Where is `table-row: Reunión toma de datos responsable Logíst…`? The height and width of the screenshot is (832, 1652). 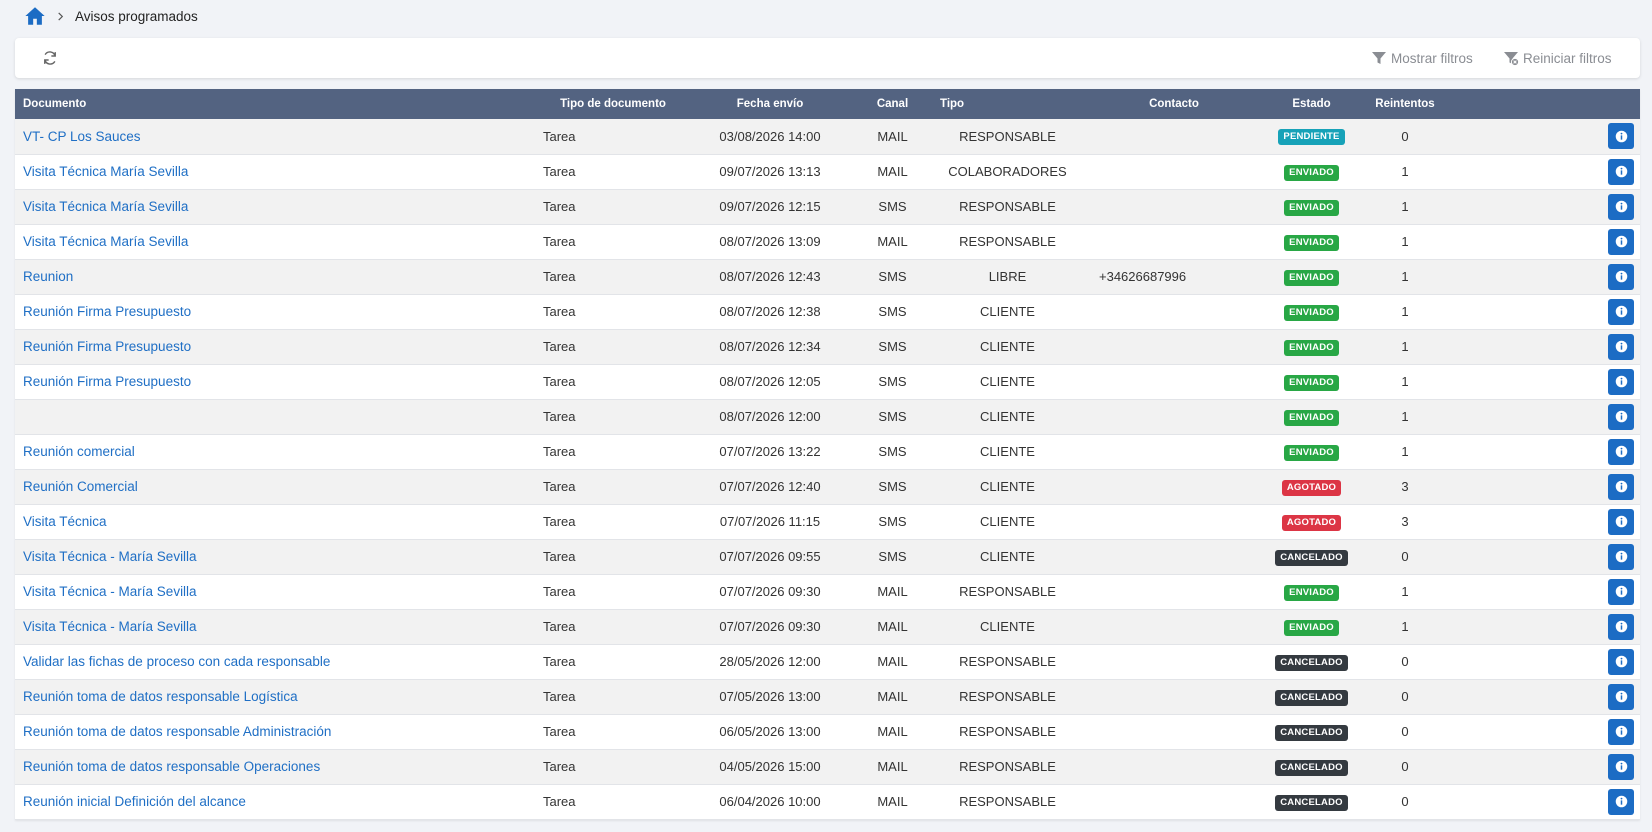 table-row: Reunión toma de datos responsable Logíst… is located at coordinates (827, 696).